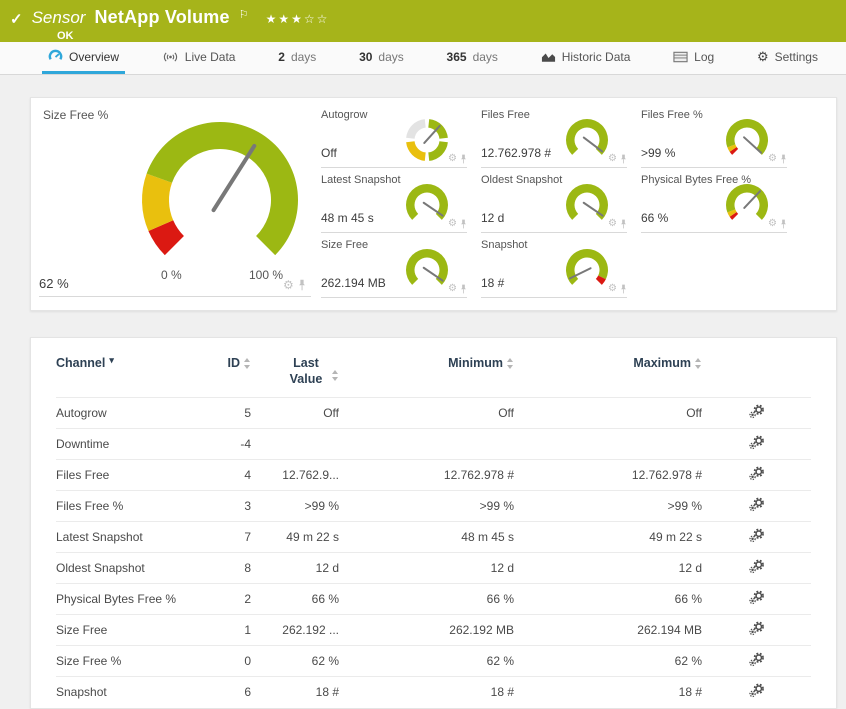 The height and width of the screenshot is (709, 846). I want to click on column-header-minimum: Minimum, so click(426, 373).